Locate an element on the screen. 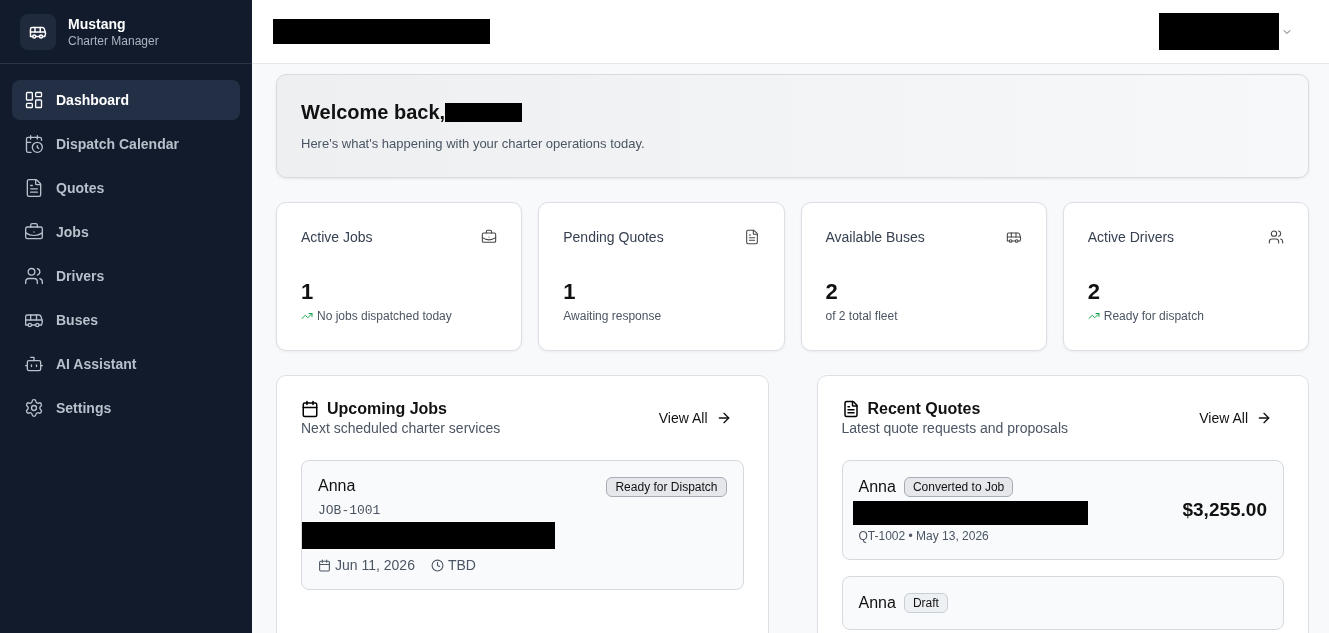 The height and width of the screenshot is (633, 1329). panel-title: Recent Quotes is located at coordinates (924, 409).